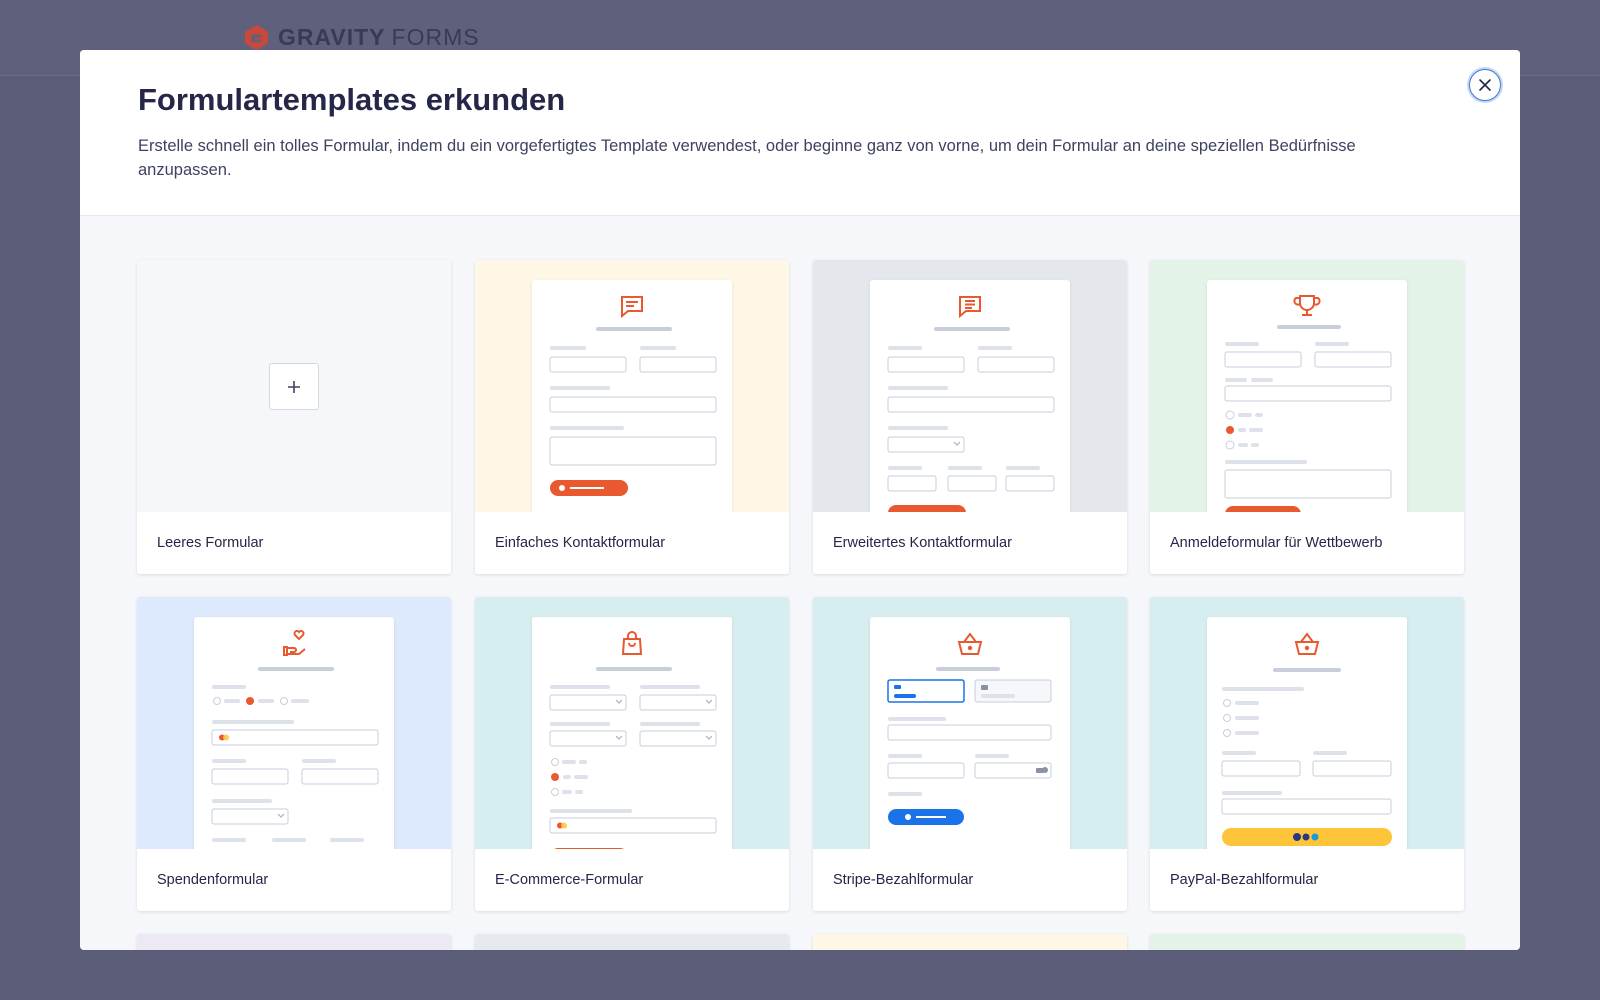  What do you see at coordinates (632, 643) in the screenshot?
I see `shopping-bag-icon` at bounding box center [632, 643].